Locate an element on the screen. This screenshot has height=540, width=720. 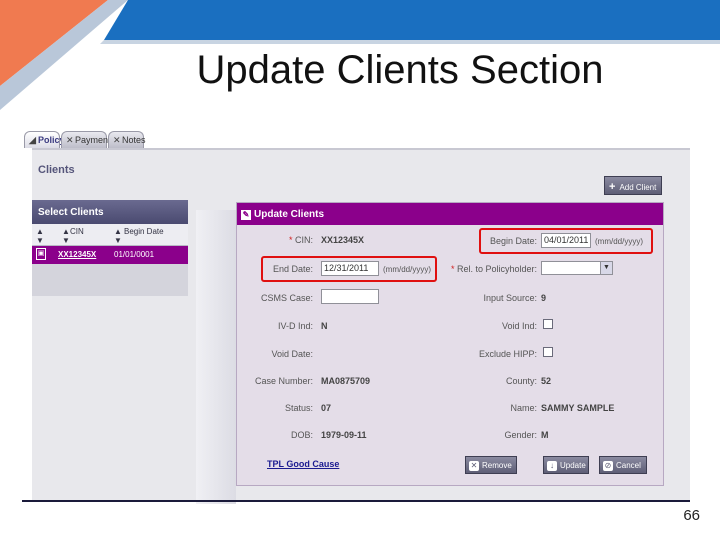
name-value: SAMMY SAMPLE is located at coordinates (578, 408).